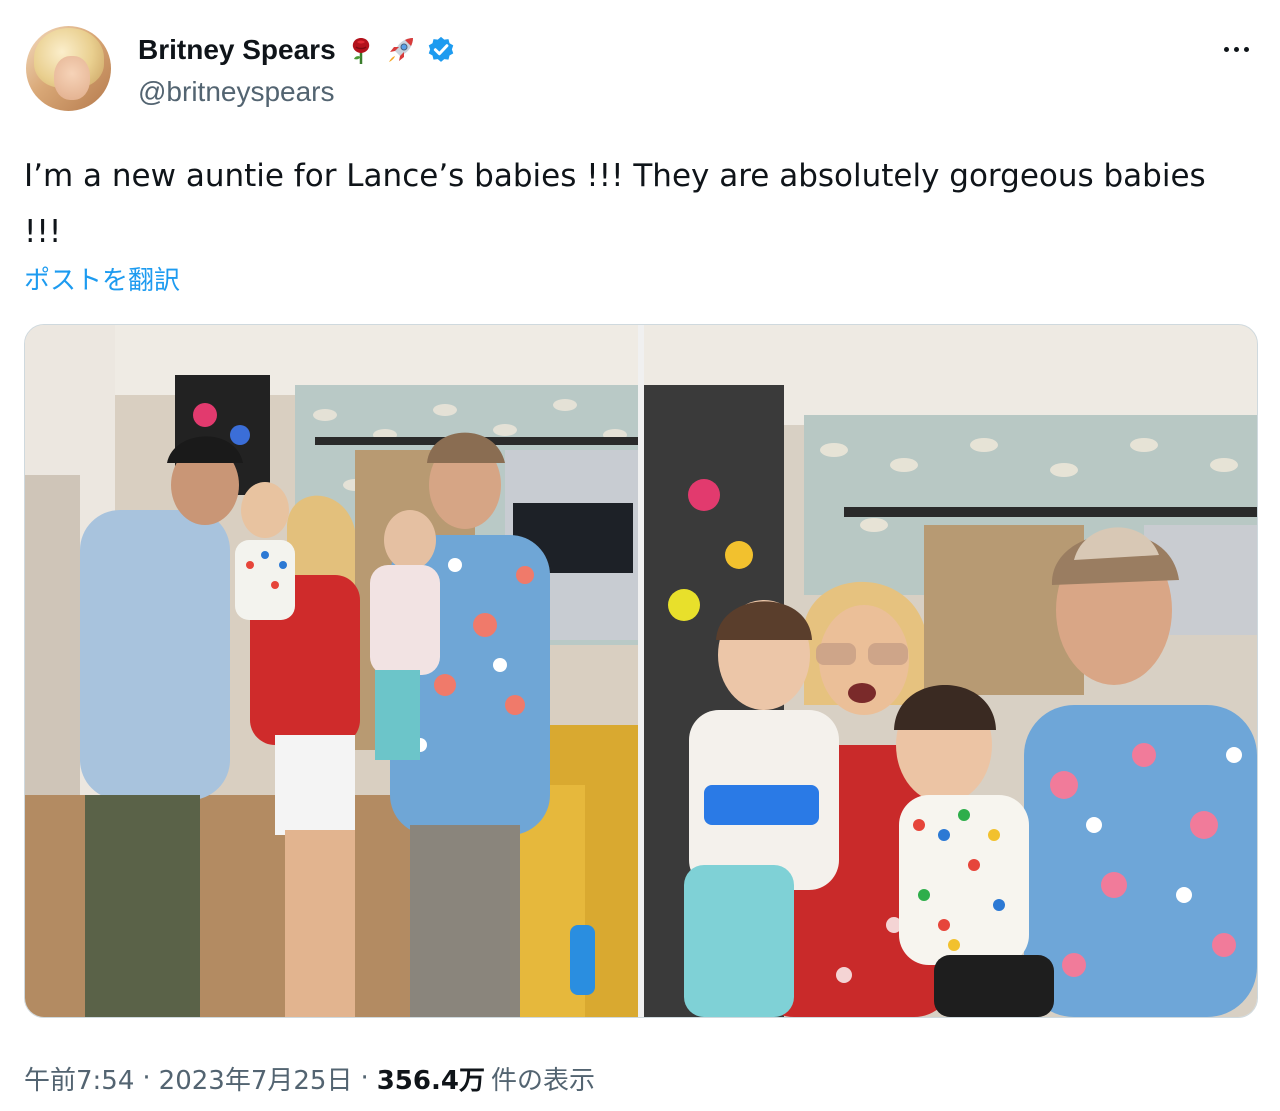  I want to click on avatar, so click(68, 68).